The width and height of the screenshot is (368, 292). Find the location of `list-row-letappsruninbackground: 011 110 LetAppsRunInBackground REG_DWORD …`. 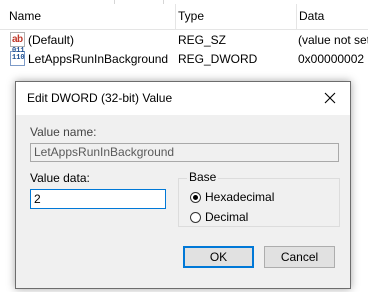

list-row-letappsruninbackground: 011 110 LetAppsRunInBackground REG_DWORD … is located at coordinates (184, 58).